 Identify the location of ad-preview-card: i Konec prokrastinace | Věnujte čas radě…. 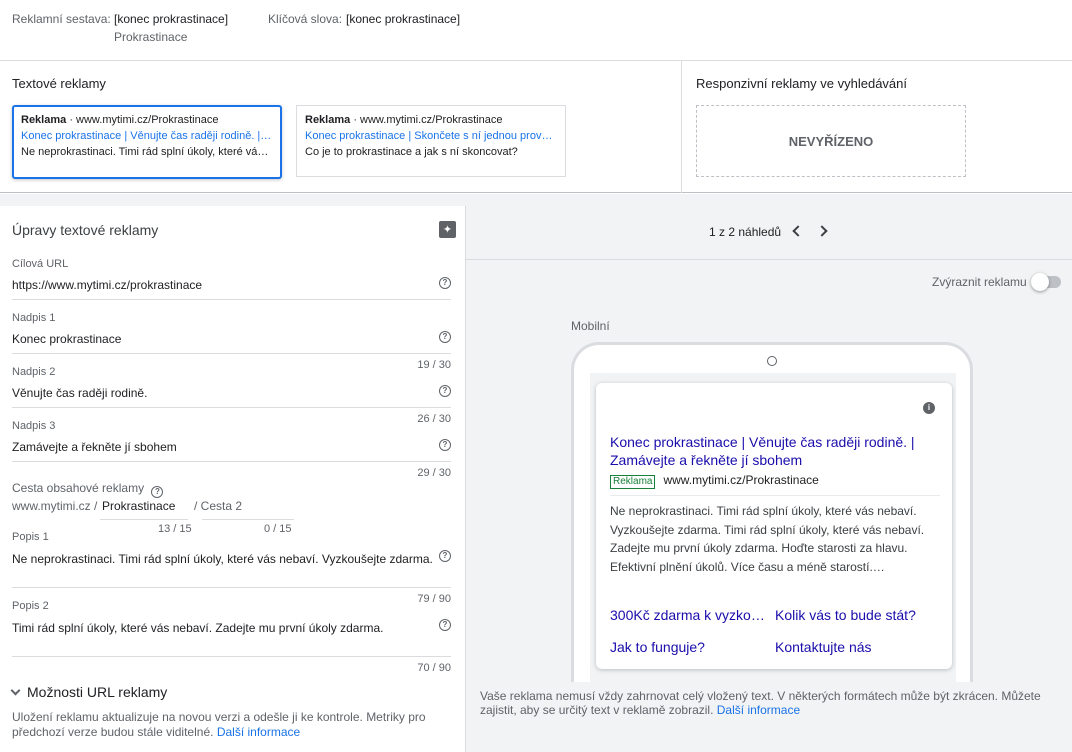
(774, 526).